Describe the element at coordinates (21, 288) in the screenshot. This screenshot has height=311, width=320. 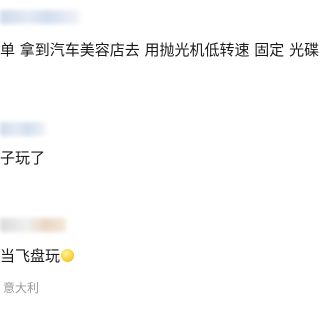
I see `comment-location: 意大利` at that location.